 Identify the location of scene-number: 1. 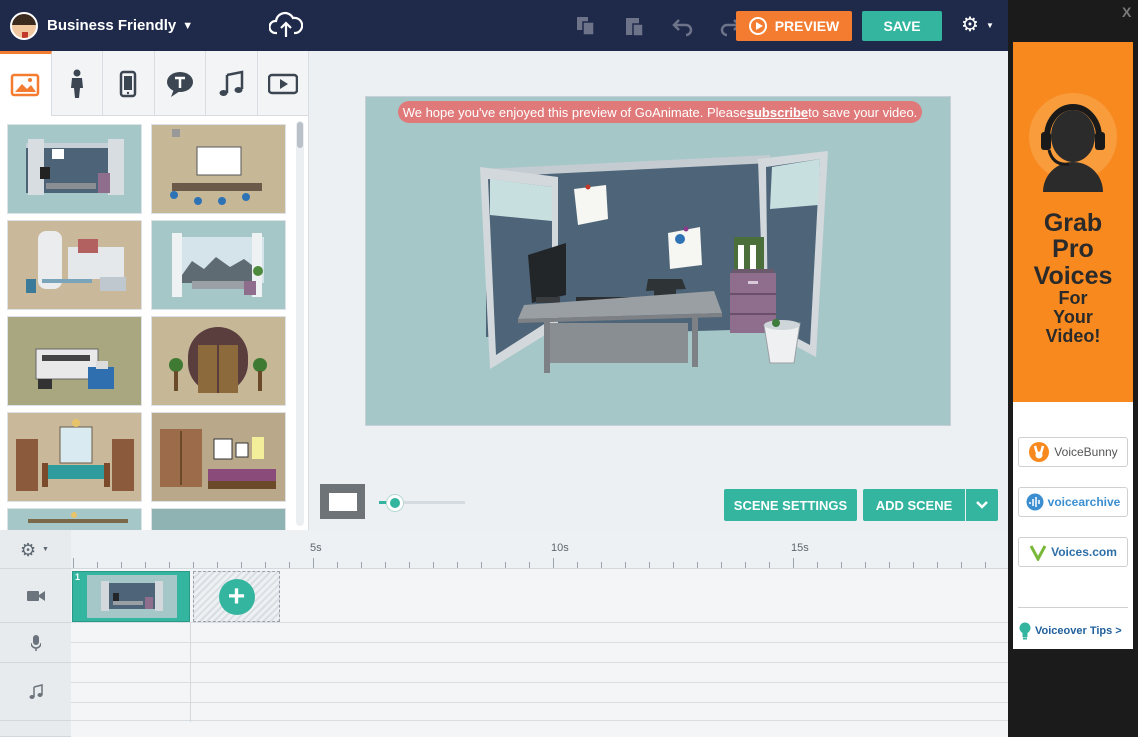
(78, 577).